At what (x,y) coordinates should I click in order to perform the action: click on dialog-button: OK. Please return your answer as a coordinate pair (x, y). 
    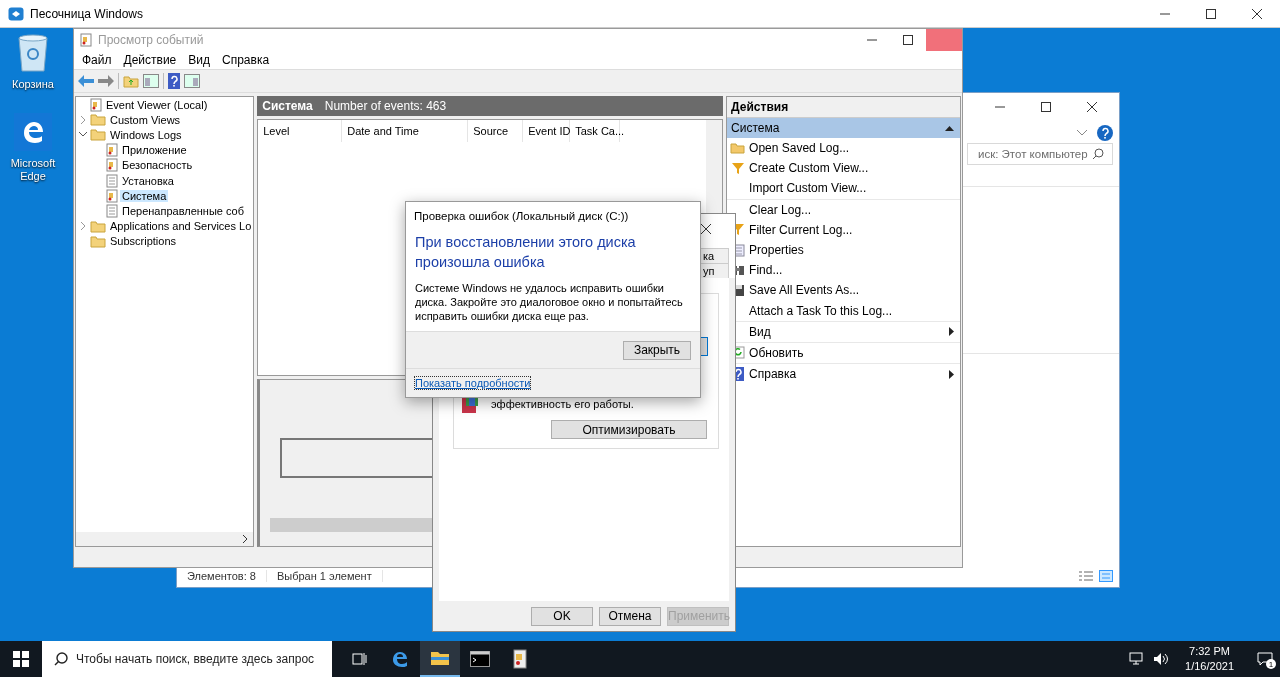
    Looking at the image, I should click on (562, 616).